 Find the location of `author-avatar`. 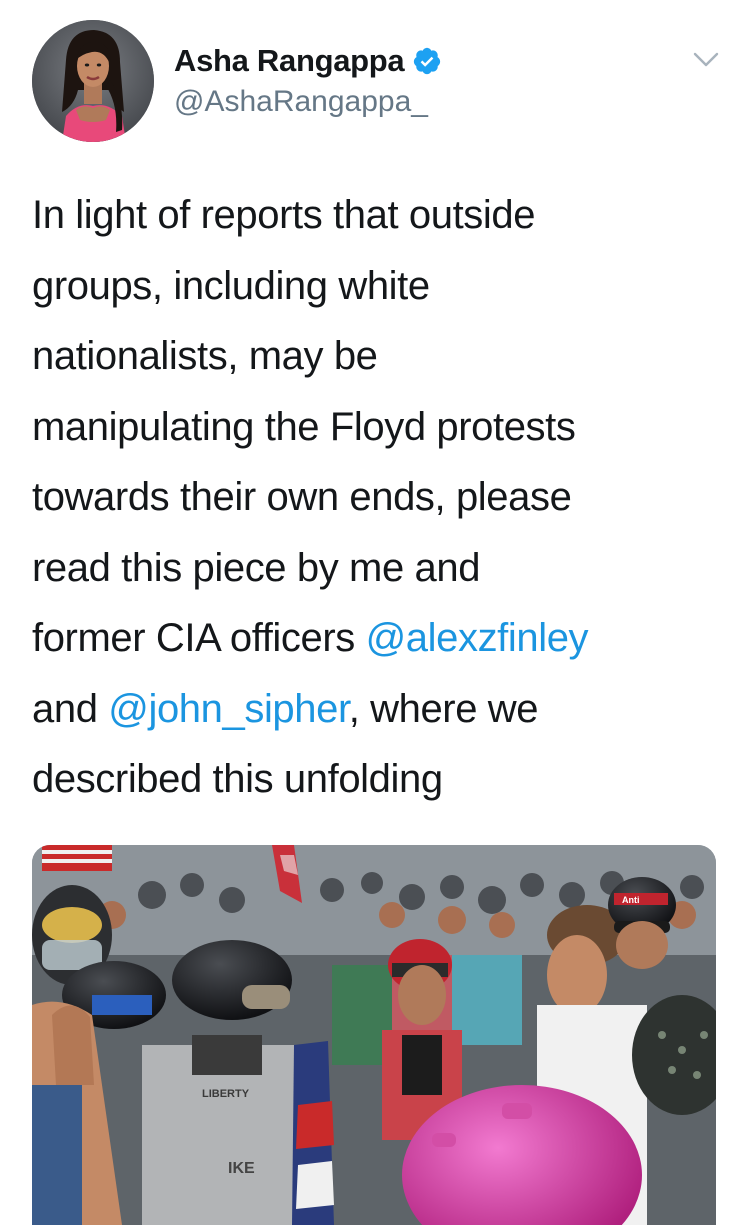

author-avatar is located at coordinates (93, 81).